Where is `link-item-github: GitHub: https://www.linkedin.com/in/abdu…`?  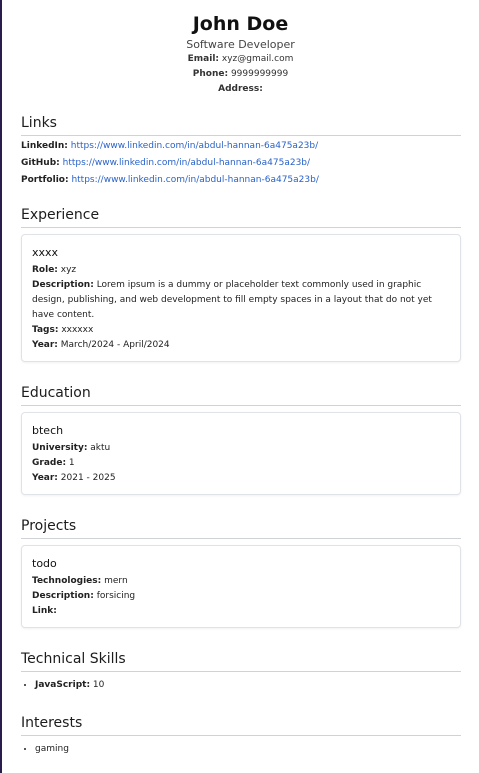
link-item-github: GitHub: https://www.linkedin.com/in/abdu… is located at coordinates (241, 163).